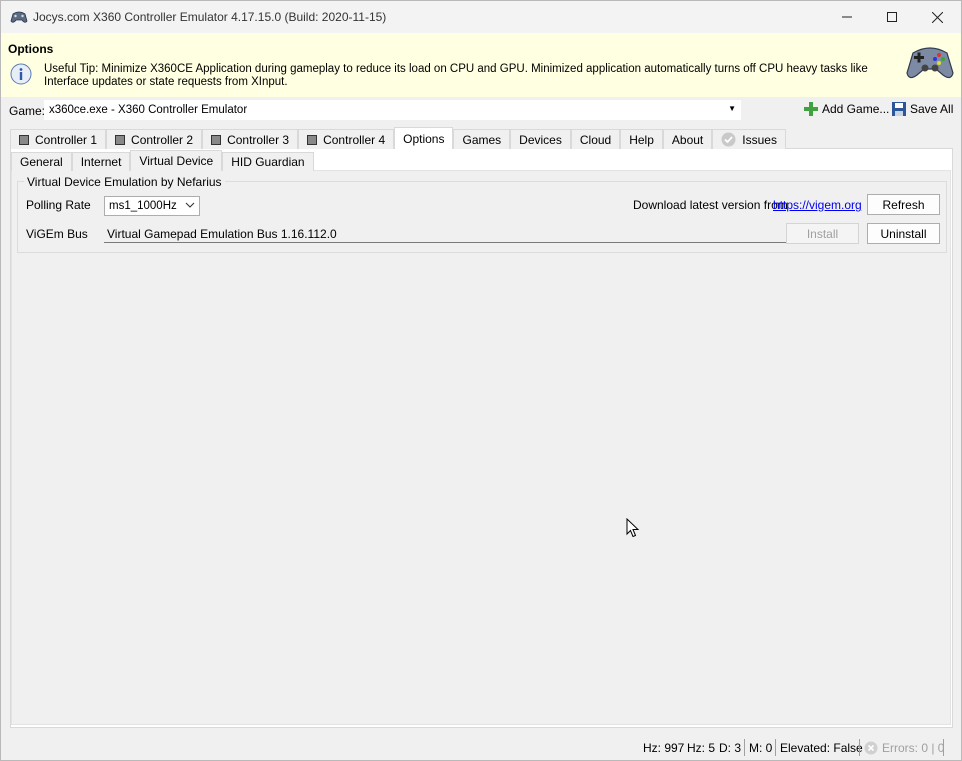 This screenshot has width=962, height=761. I want to click on tab-internet: Internet, so click(101, 161).